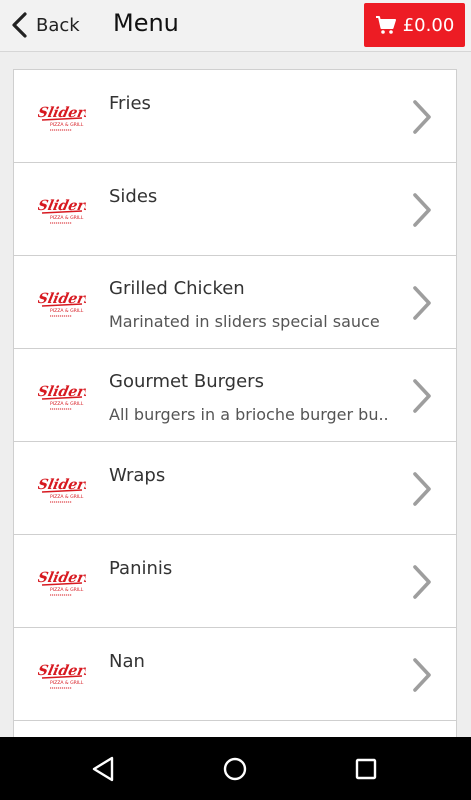 The height and width of the screenshot is (800, 471). Describe the element at coordinates (235, 116) in the screenshot. I see `menu-item: Sliders PIZZA & GRILL Fries` at that location.